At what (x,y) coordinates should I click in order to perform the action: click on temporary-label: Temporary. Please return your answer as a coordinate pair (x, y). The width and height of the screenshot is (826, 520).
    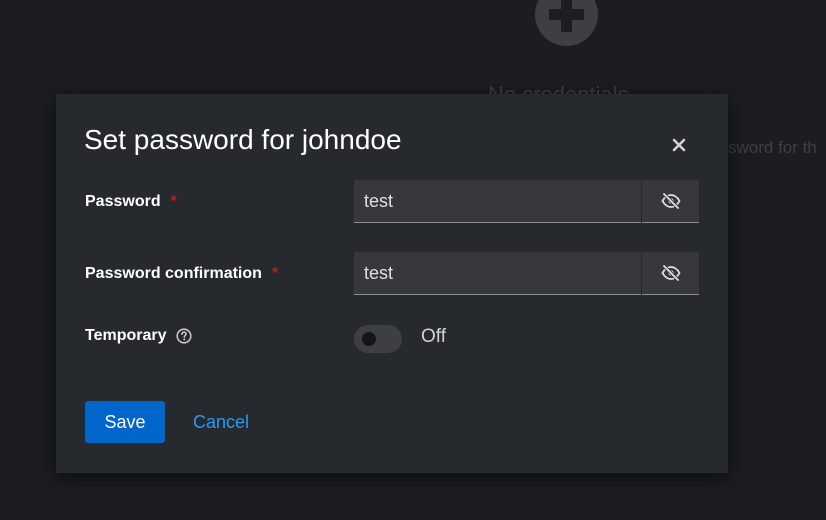
    Looking at the image, I should click on (138, 336).